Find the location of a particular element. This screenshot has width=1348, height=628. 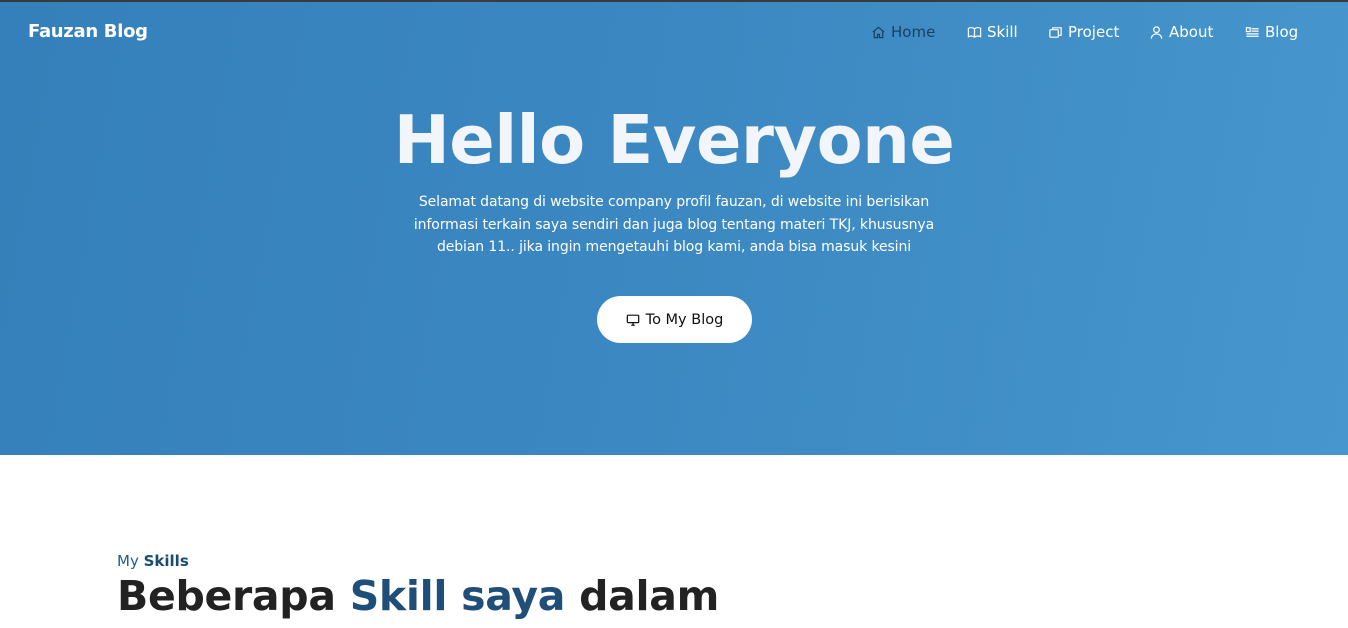

nav-label: Project is located at coordinates (1094, 32).